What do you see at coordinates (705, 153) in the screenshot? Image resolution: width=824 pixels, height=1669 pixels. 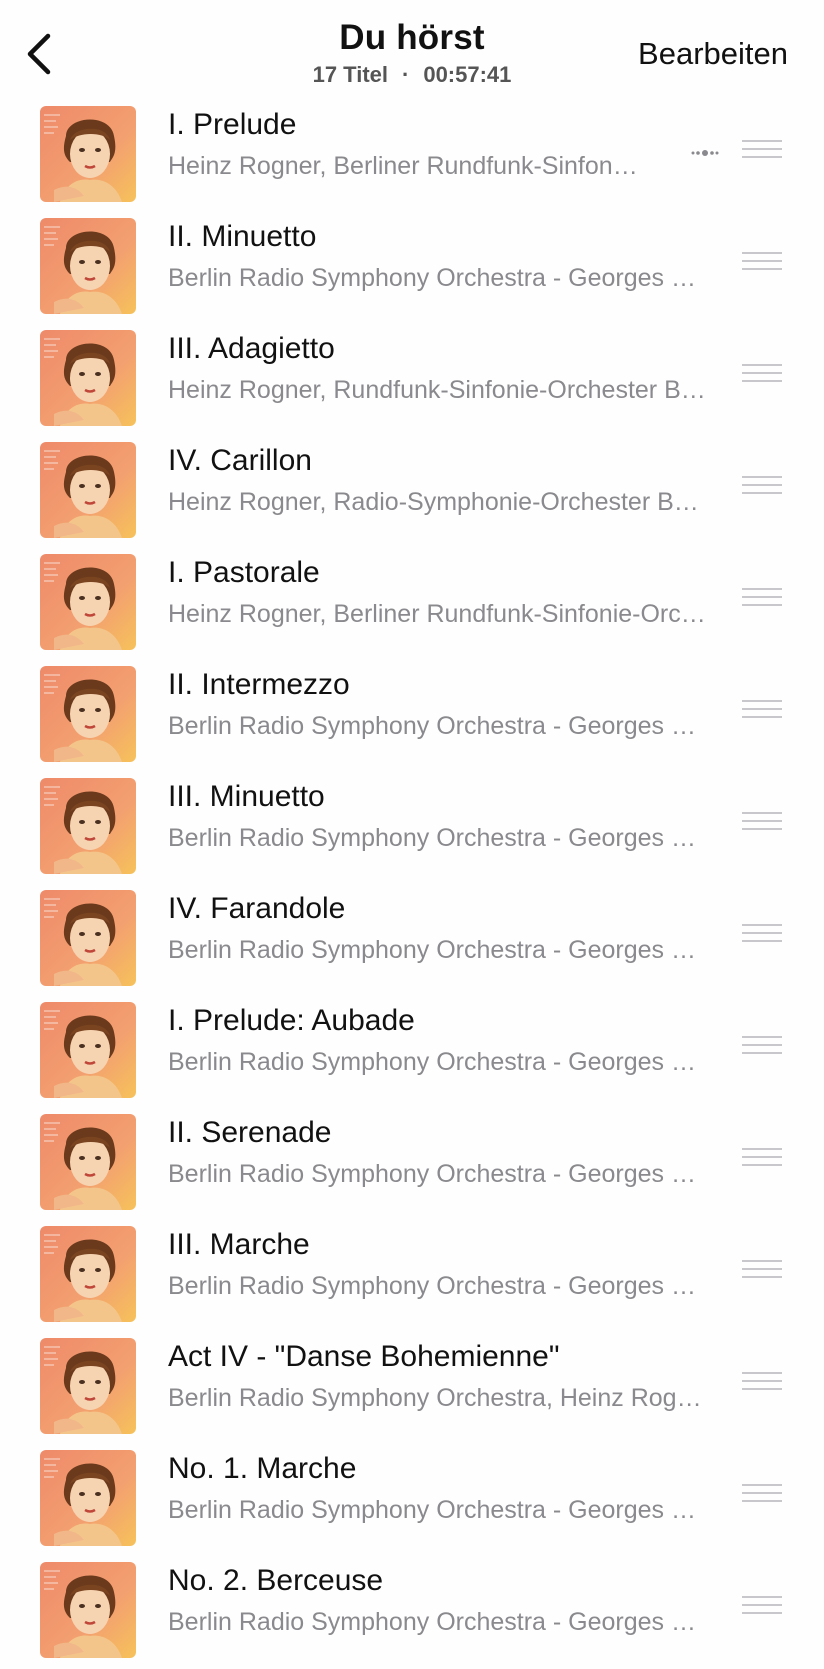 I see `now-playing-indicator-icon` at bounding box center [705, 153].